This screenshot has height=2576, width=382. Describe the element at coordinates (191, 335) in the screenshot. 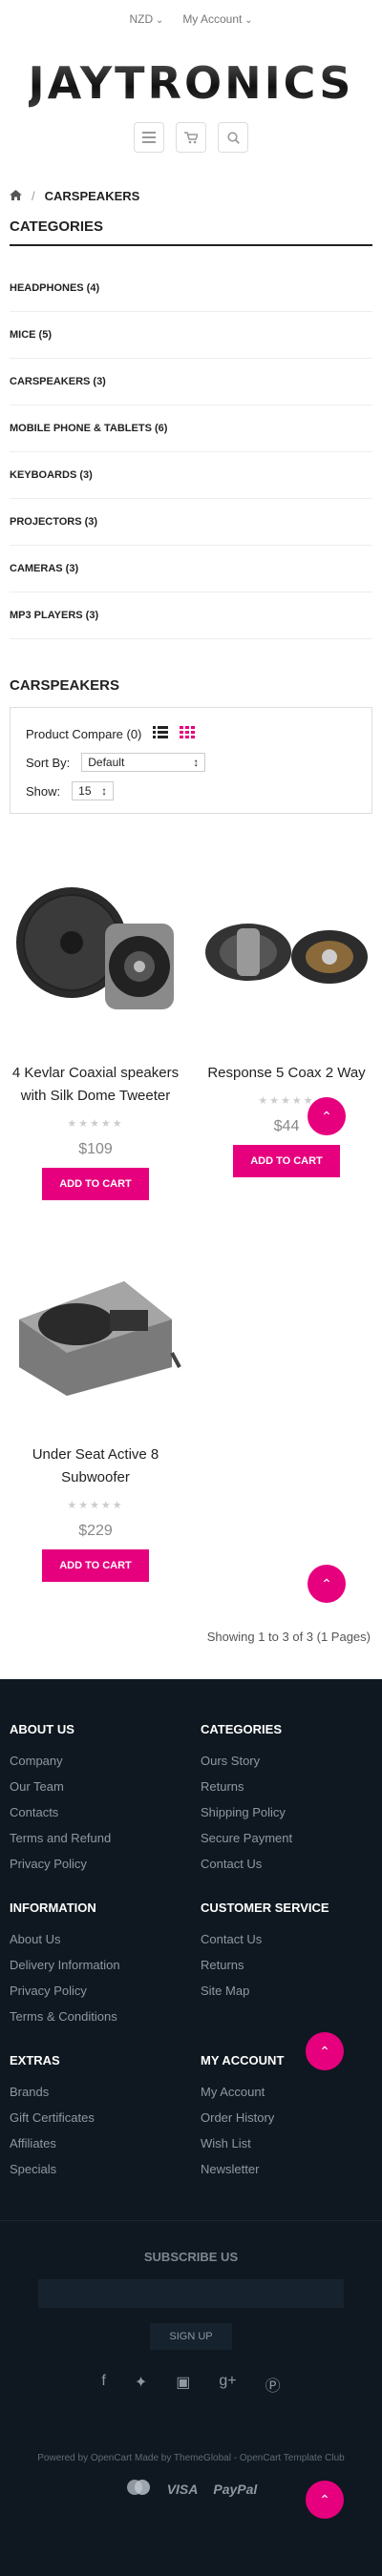

I see `category-item: MICE (5)` at that location.